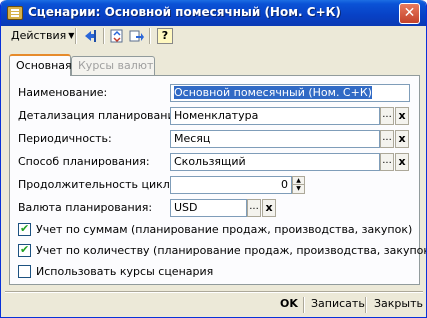 This screenshot has height=318, width=427. What do you see at coordinates (275, 139) in the screenshot?
I see `period-input: Месяц` at bounding box center [275, 139].